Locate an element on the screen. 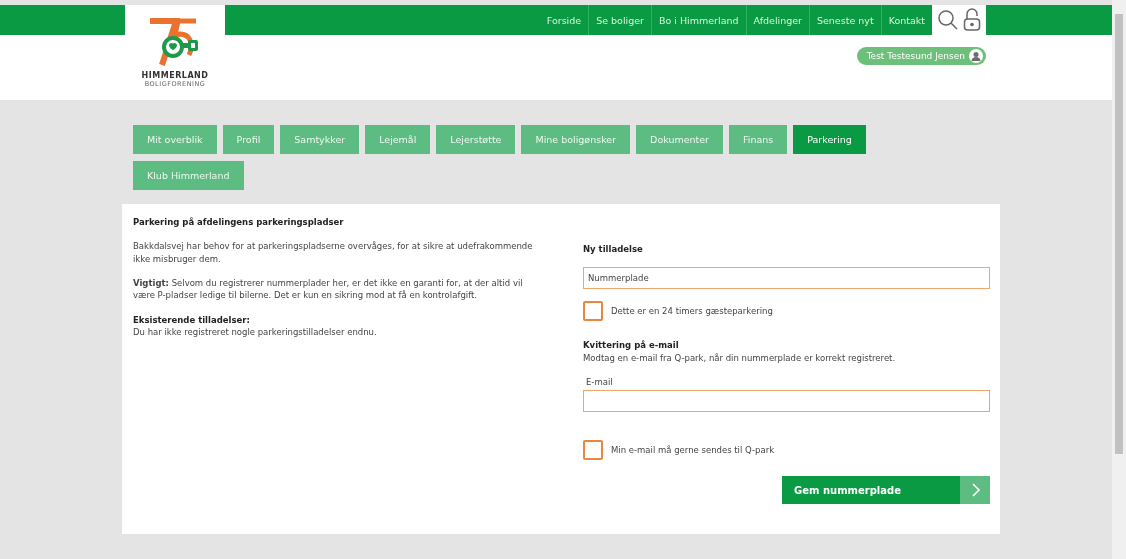 This screenshot has height=559, width=1126. section-title: Parkering på afdelingens parkeringspladser is located at coordinates (239, 222).